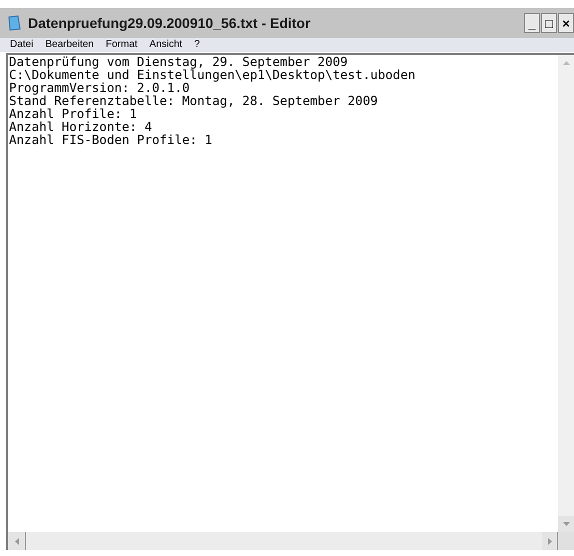  What do you see at coordinates (532, 23) in the screenshot?
I see `minimize-button: _` at bounding box center [532, 23].